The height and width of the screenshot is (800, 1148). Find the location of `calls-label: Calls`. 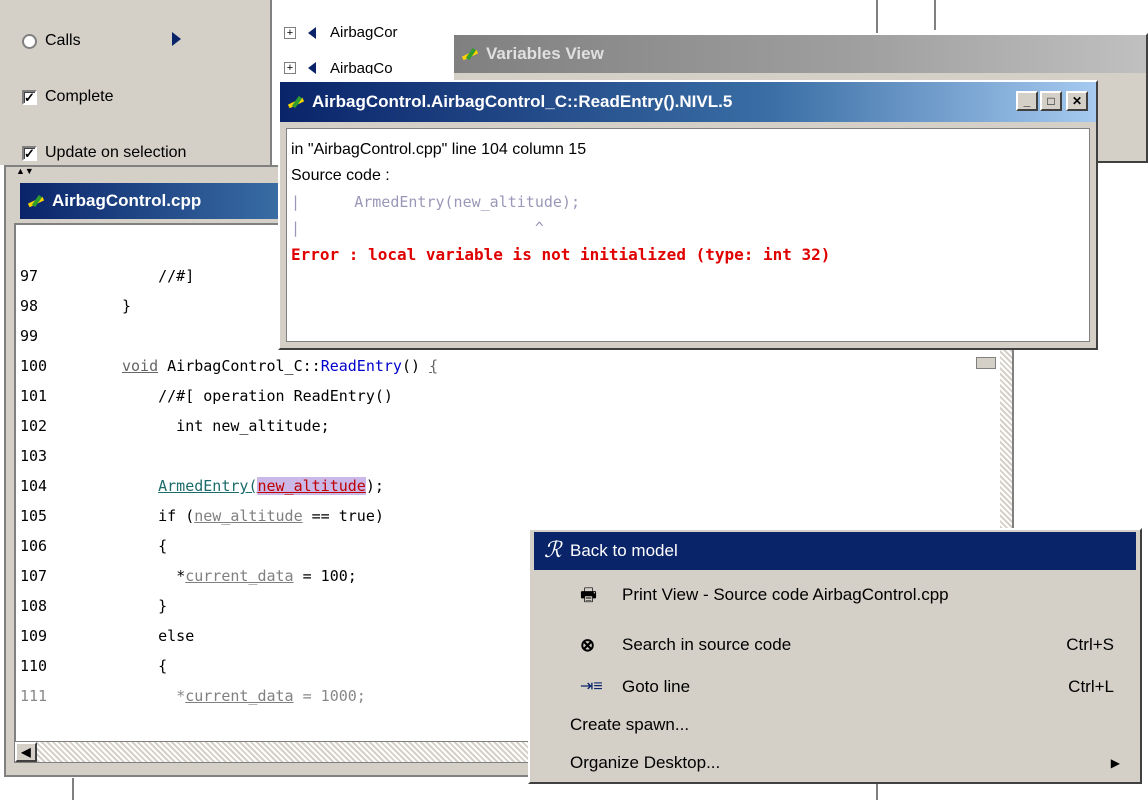

calls-label: Calls is located at coordinates (63, 40).